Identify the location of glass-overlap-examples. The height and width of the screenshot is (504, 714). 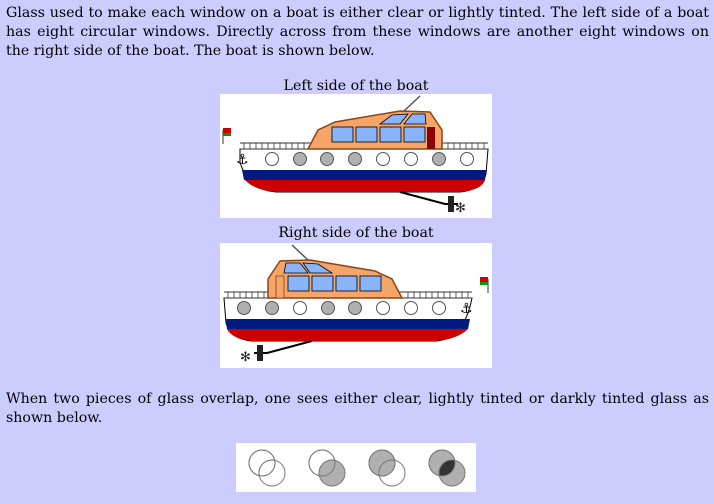
(356, 467).